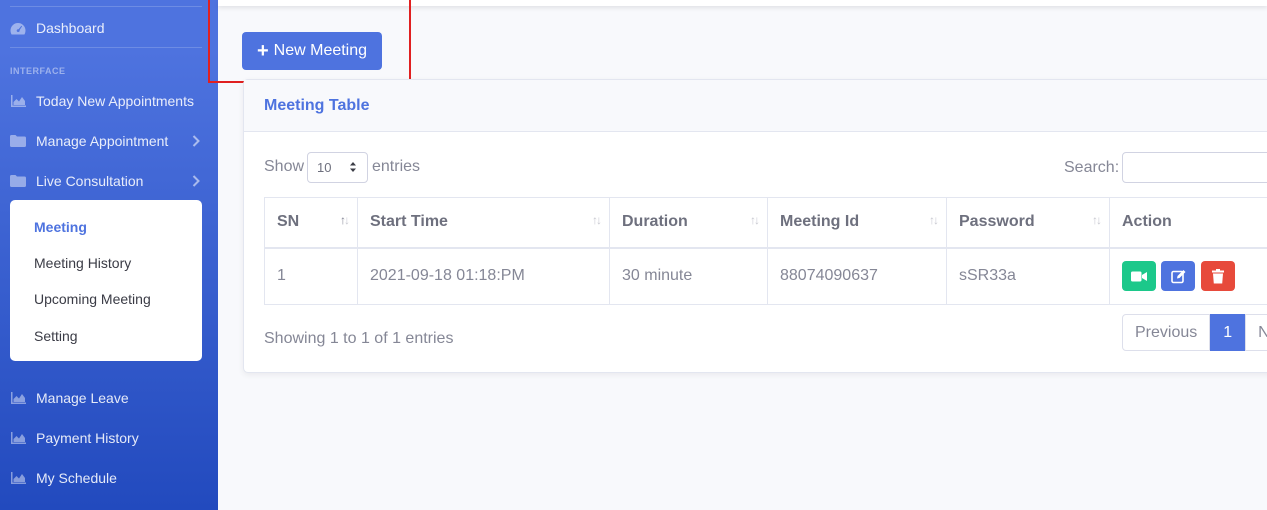 The height and width of the screenshot is (510, 1267). Describe the element at coordinates (1188, 223) in the screenshot. I see `column-header-action: Action` at that location.